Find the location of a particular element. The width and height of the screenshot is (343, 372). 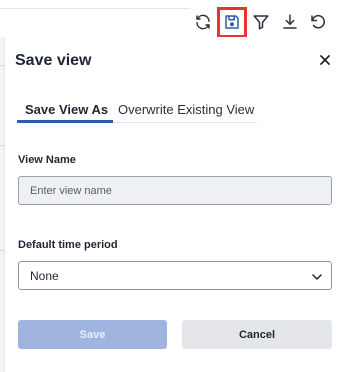

tab-bar: Save View As Overwrite Existing View is located at coordinates (137, 111).